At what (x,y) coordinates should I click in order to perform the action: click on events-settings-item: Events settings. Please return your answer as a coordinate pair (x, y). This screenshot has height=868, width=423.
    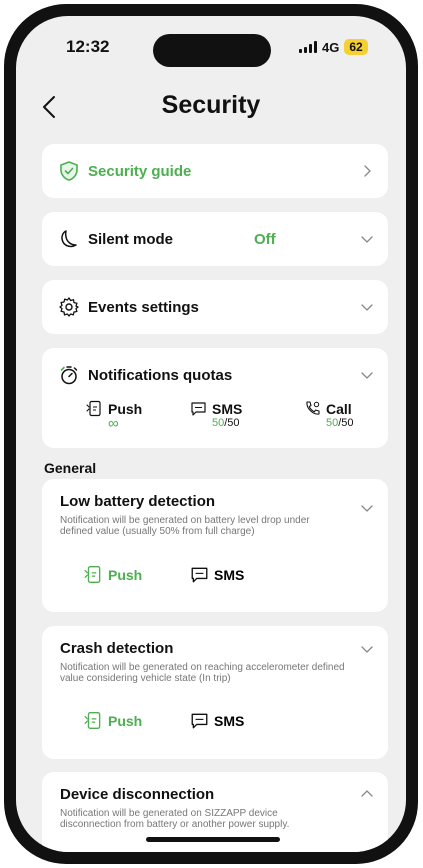
    Looking at the image, I should click on (215, 307).